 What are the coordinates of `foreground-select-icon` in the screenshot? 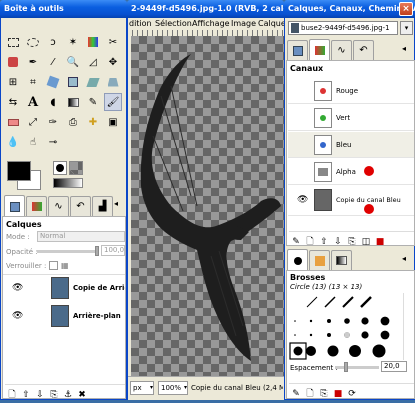 It's located at (13, 62).